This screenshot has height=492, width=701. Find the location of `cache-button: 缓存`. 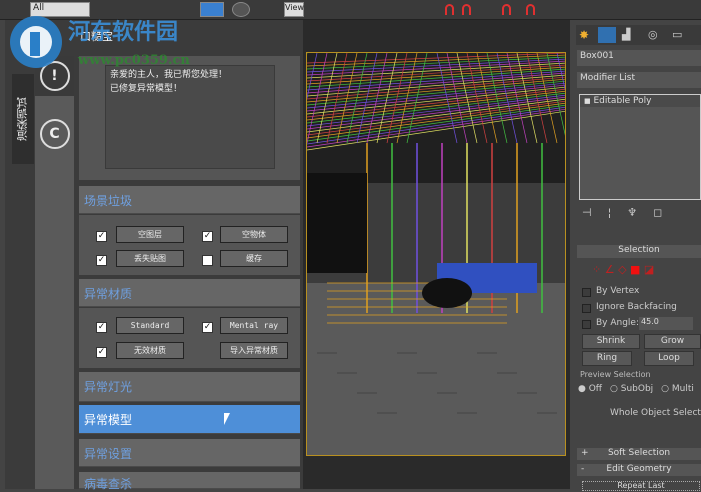

cache-button: 缓存 is located at coordinates (254, 258).